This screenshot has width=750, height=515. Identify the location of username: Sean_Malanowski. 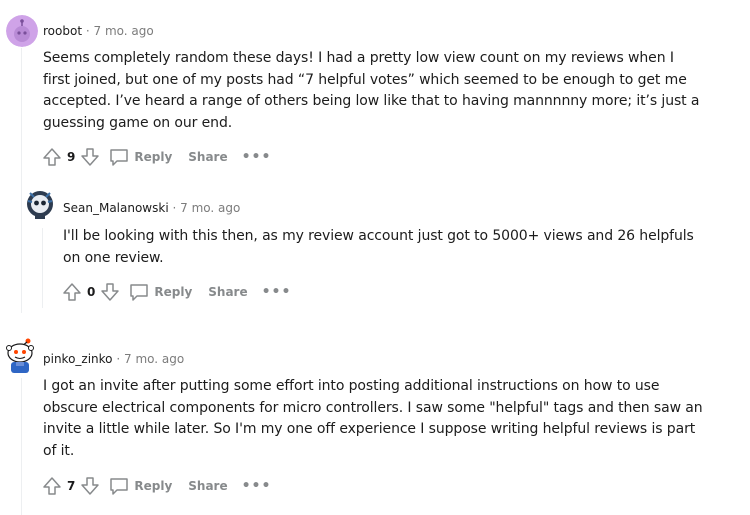
(116, 208).